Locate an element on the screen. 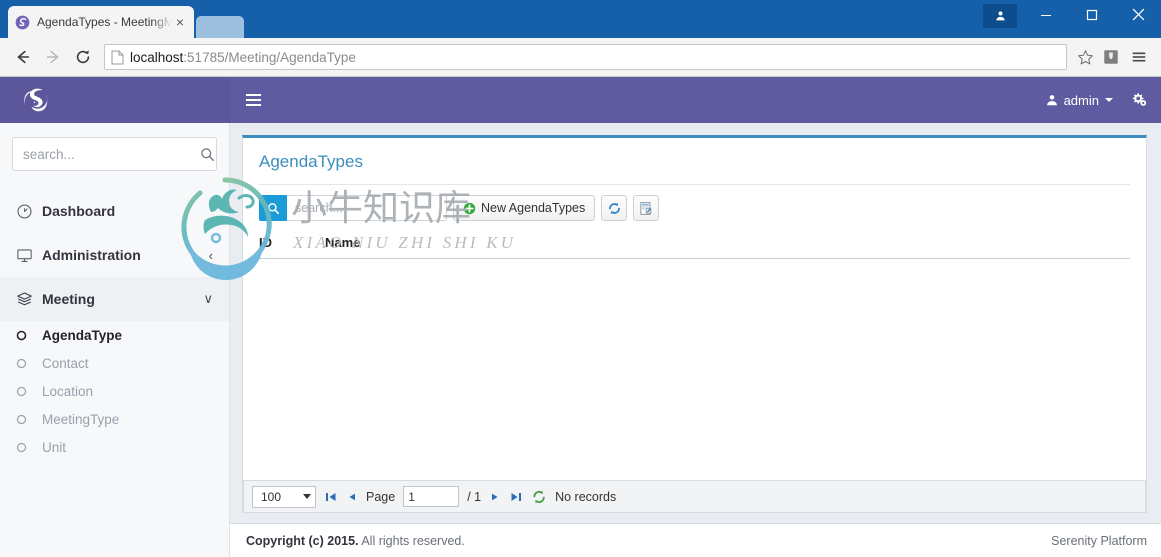 The image size is (1161, 557). chevron-down-icon: ∨ is located at coordinates (208, 298).